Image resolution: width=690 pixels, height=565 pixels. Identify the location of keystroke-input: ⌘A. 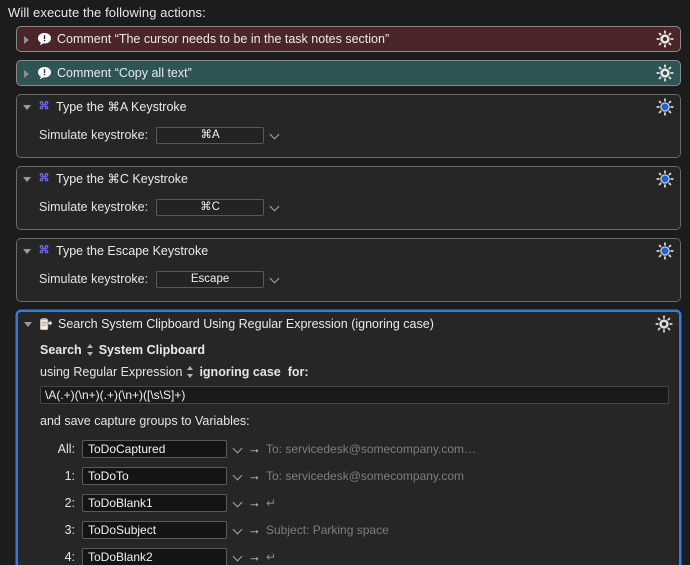
(210, 135).